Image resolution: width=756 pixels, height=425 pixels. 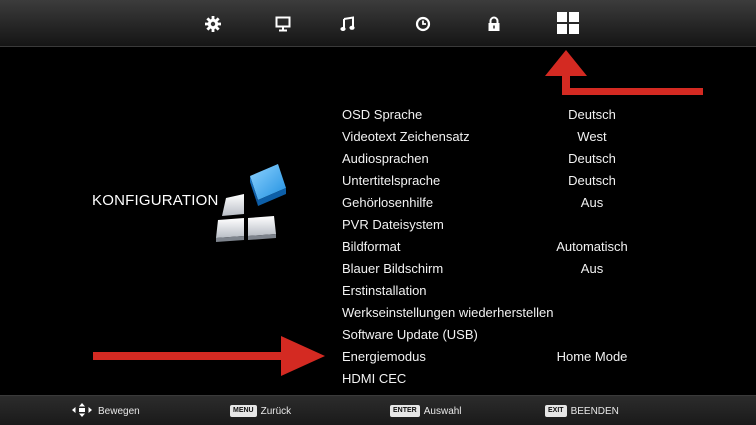 What do you see at coordinates (276, 411) in the screenshot?
I see `hint-back-label: Zurück` at bounding box center [276, 411].